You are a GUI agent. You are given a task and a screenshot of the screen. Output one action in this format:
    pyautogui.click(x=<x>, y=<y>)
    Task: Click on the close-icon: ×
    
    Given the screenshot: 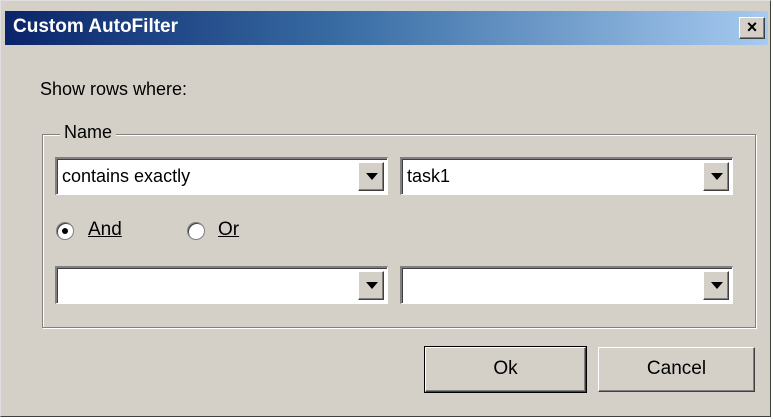 What is the action you would take?
    pyautogui.click(x=752, y=27)
    